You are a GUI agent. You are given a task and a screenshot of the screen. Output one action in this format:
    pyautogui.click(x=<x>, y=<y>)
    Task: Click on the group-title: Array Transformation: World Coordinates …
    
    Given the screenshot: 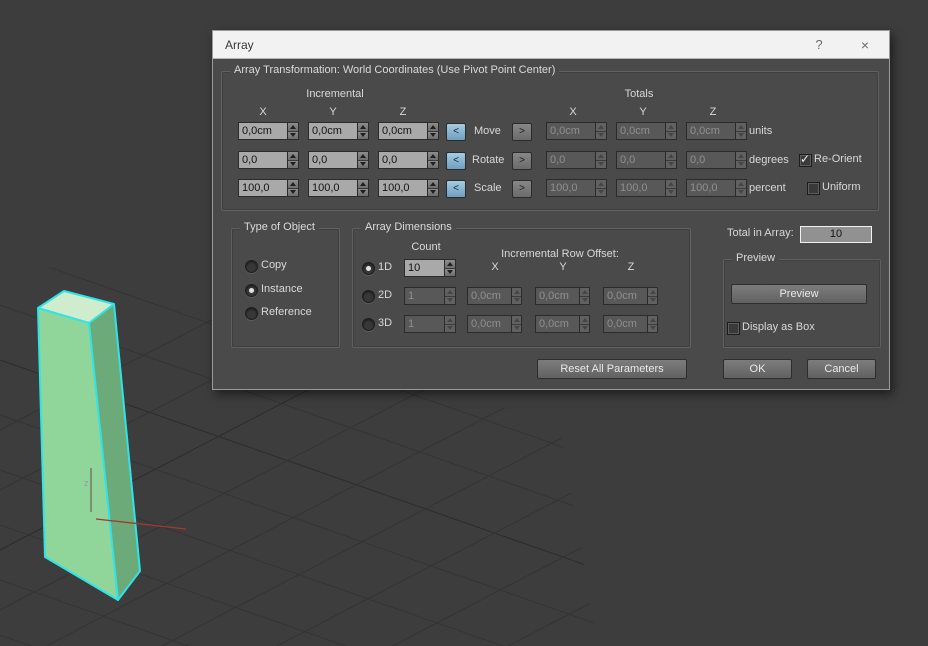 What is the action you would take?
    pyautogui.click(x=395, y=70)
    